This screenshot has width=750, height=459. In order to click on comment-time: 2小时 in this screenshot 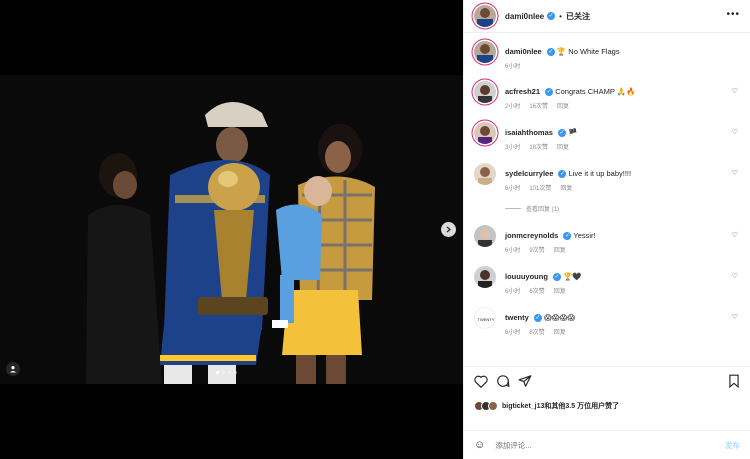, I will do `click(513, 107)`.